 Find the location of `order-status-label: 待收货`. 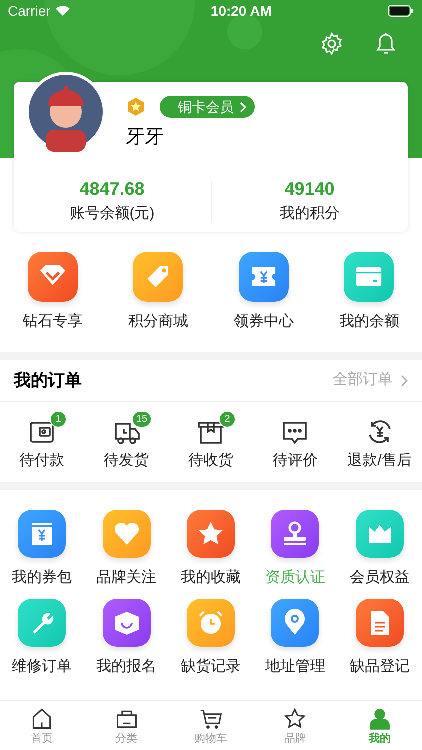

order-status-label: 待收货 is located at coordinates (211, 460).